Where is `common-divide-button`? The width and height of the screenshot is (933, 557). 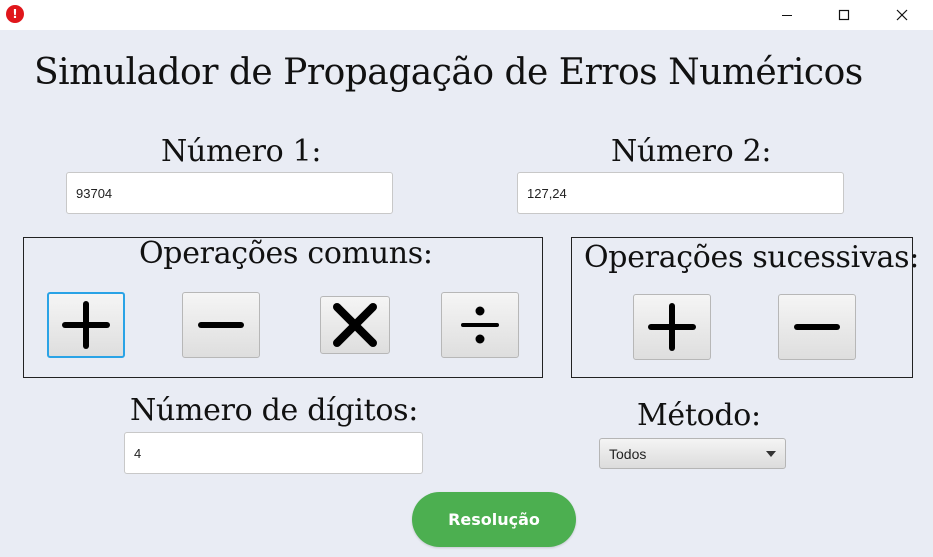 common-divide-button is located at coordinates (480, 325).